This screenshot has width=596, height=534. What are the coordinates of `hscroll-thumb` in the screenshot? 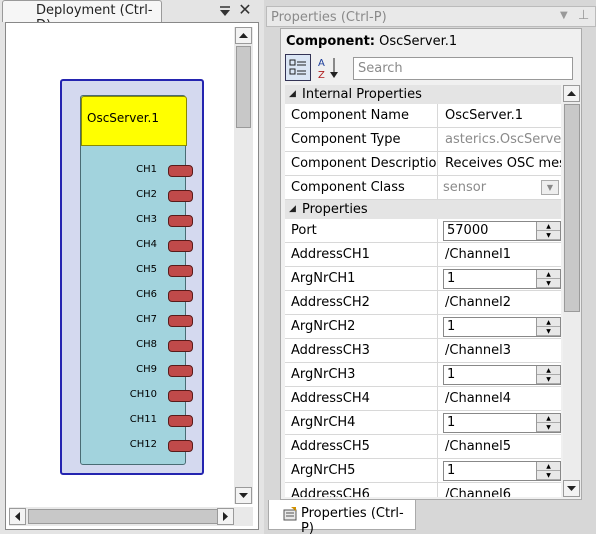 It's located at (123, 516).